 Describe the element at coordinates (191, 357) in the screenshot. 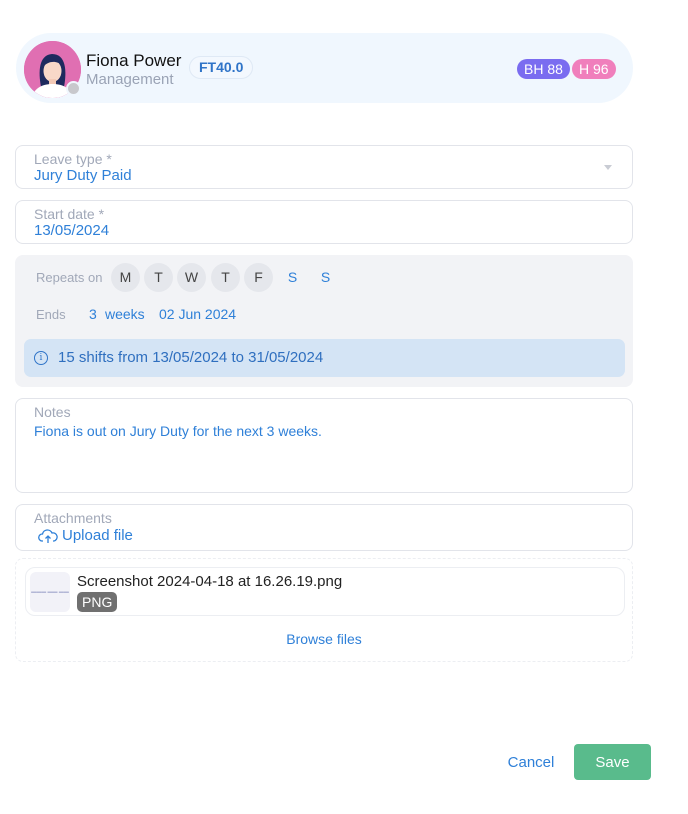

I see `shift-summary-text: 15 shifts from 13/05/2024 to 31/05/2024` at that location.